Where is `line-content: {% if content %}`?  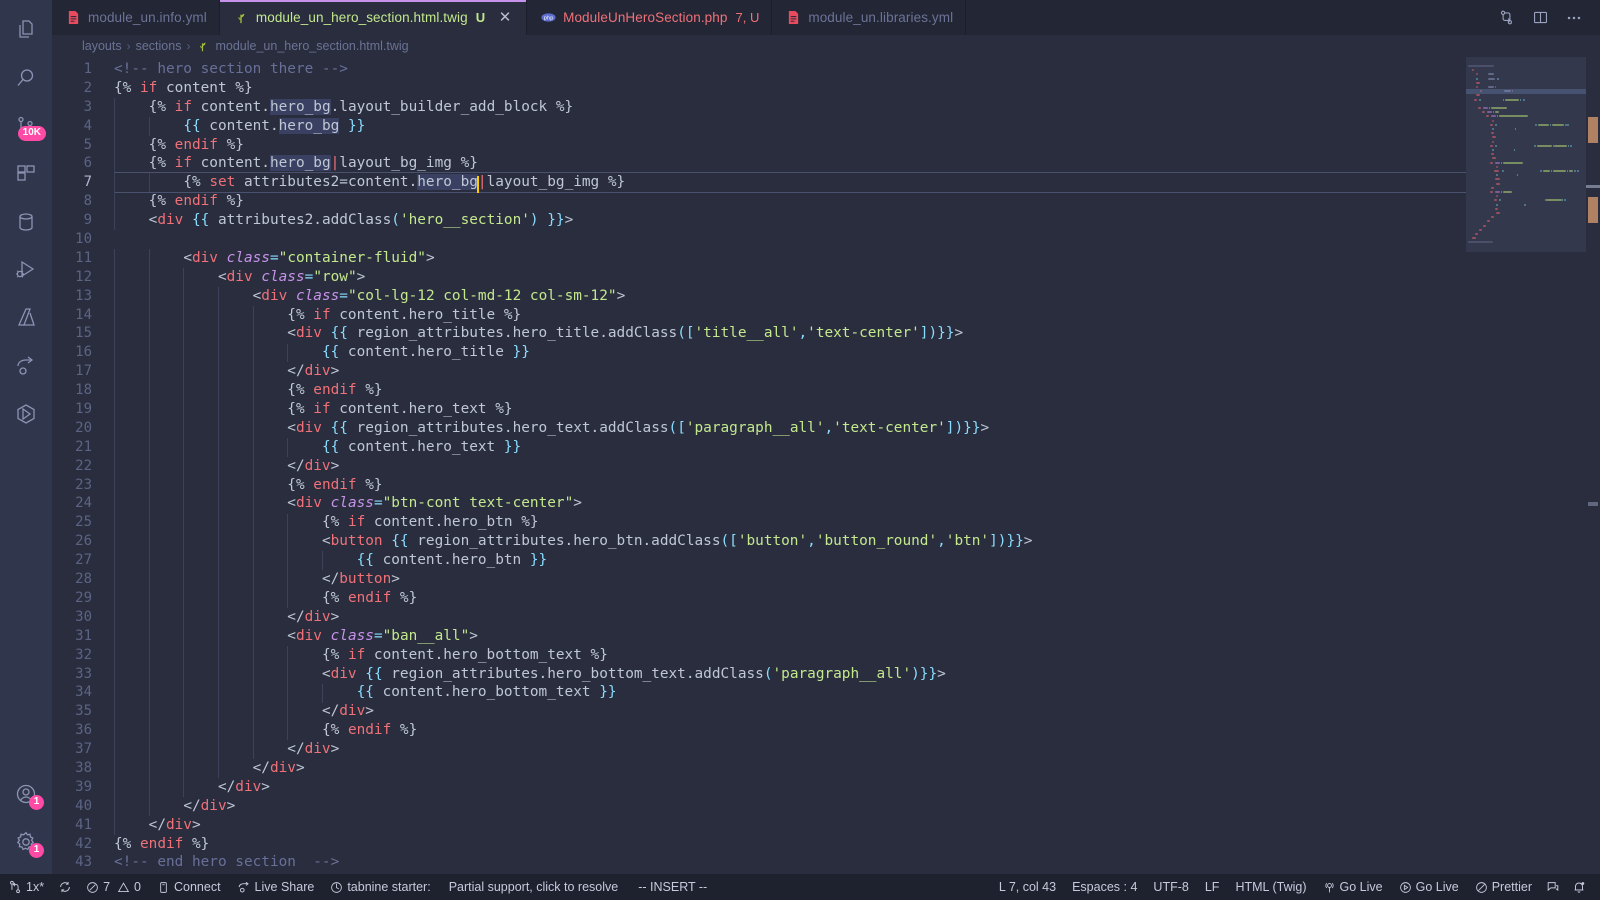 line-content: {% if content %} is located at coordinates (790, 88).